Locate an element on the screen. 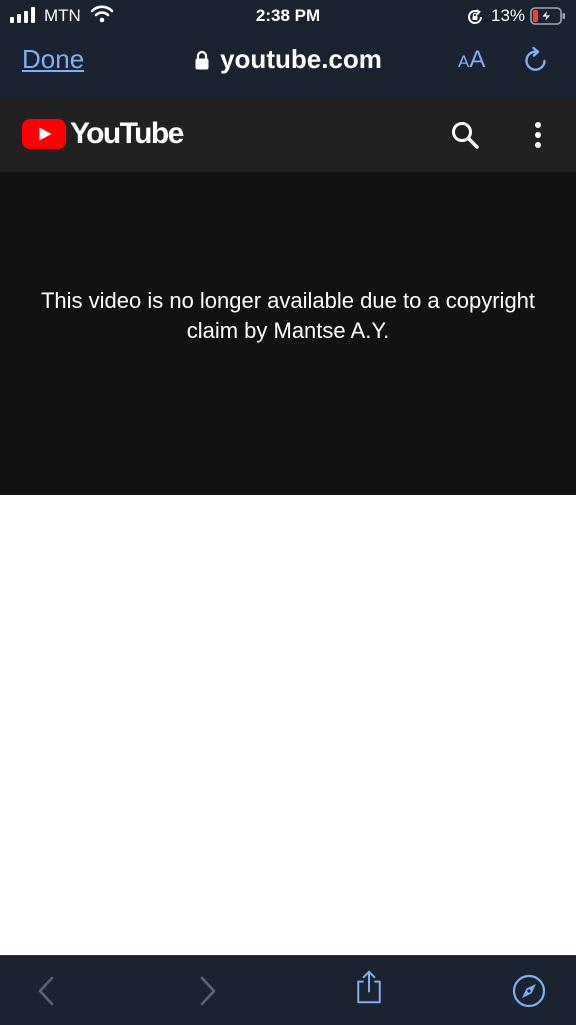  text-size-button: AA is located at coordinates (471, 60).